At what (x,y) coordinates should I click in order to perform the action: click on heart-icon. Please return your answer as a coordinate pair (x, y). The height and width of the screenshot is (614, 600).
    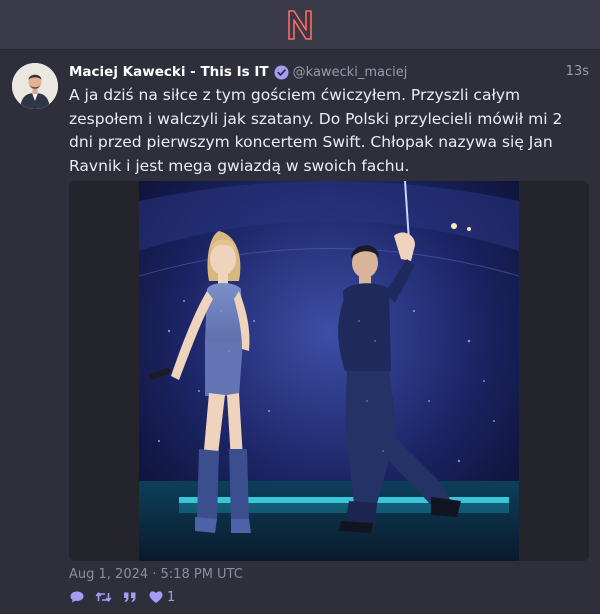
    Looking at the image, I should click on (156, 597).